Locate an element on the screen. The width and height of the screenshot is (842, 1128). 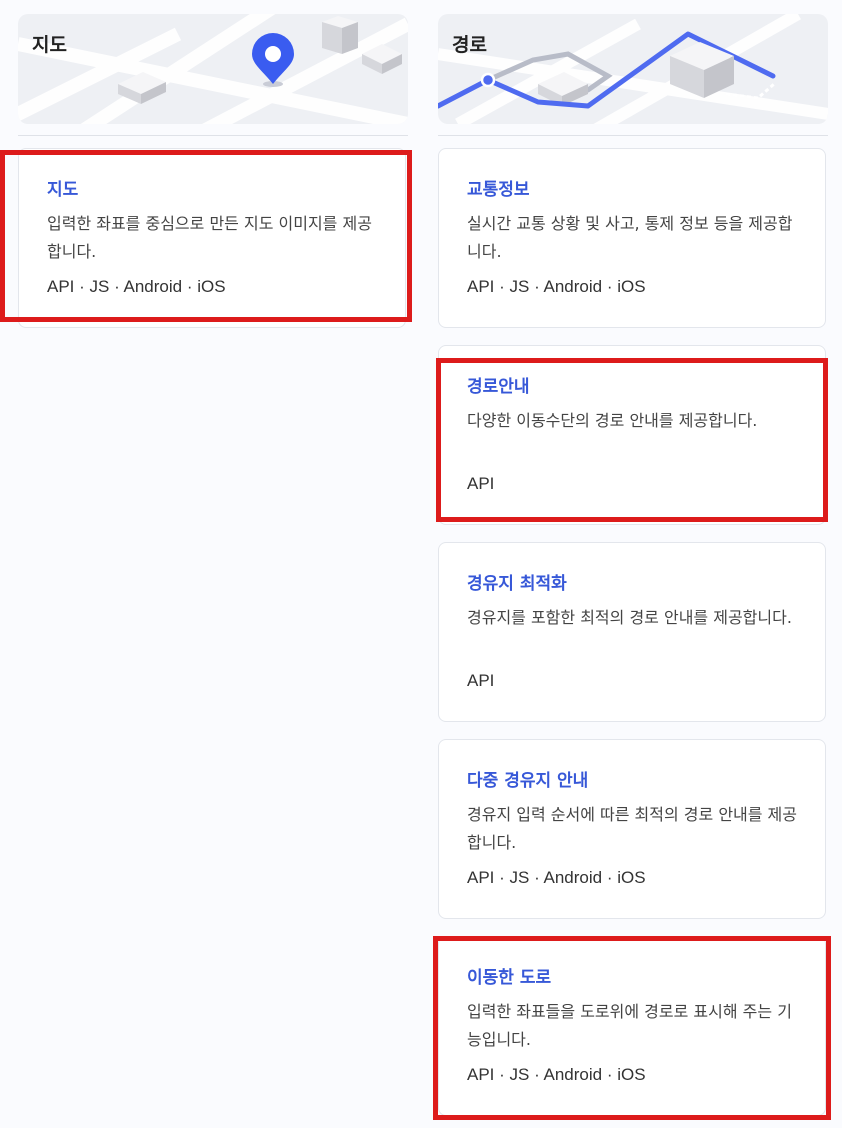
card-title: 경로안내 is located at coordinates (632, 387).